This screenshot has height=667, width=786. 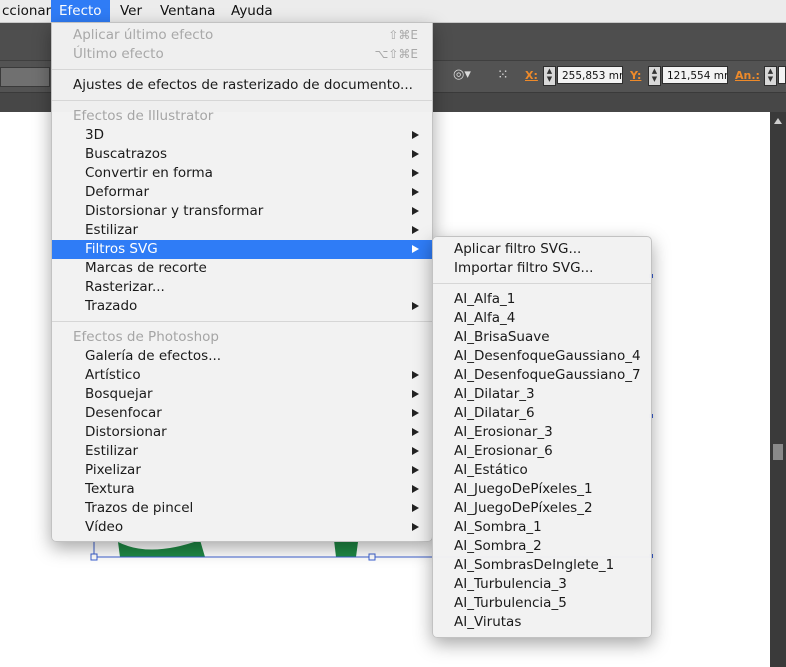 What do you see at coordinates (242, 249) in the screenshot?
I see `menu-item-filtros-svg: Filtros SVG` at bounding box center [242, 249].